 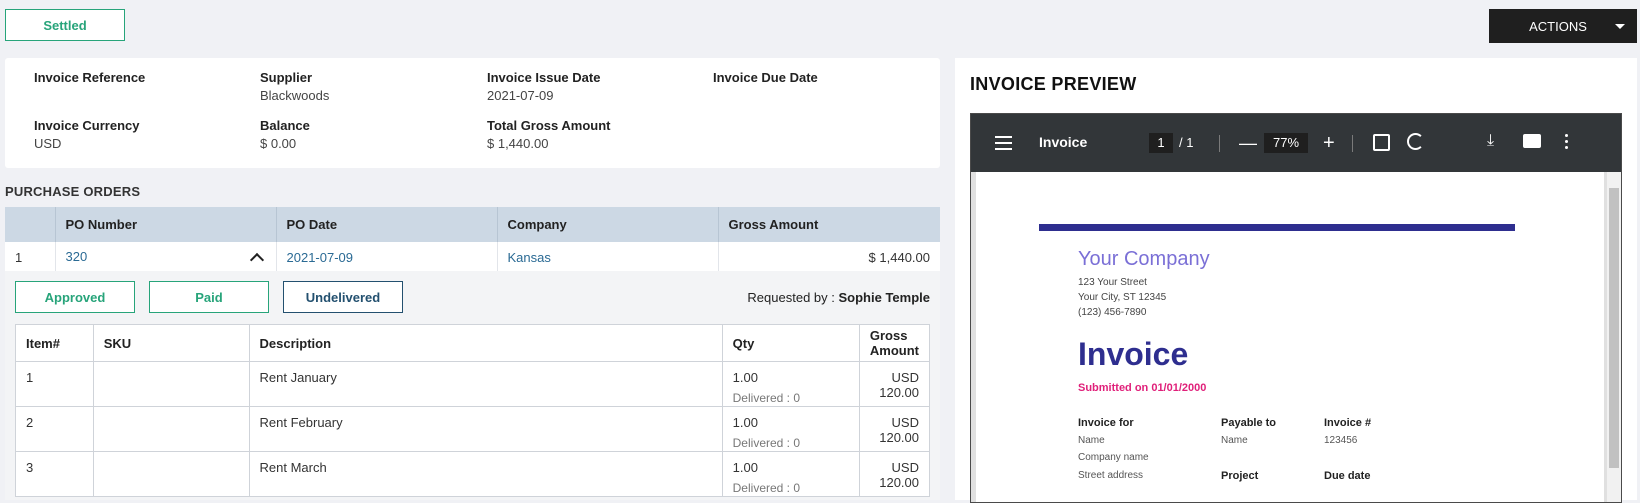 I want to click on zoom-level-input: 77%, so click(x=1286, y=143).